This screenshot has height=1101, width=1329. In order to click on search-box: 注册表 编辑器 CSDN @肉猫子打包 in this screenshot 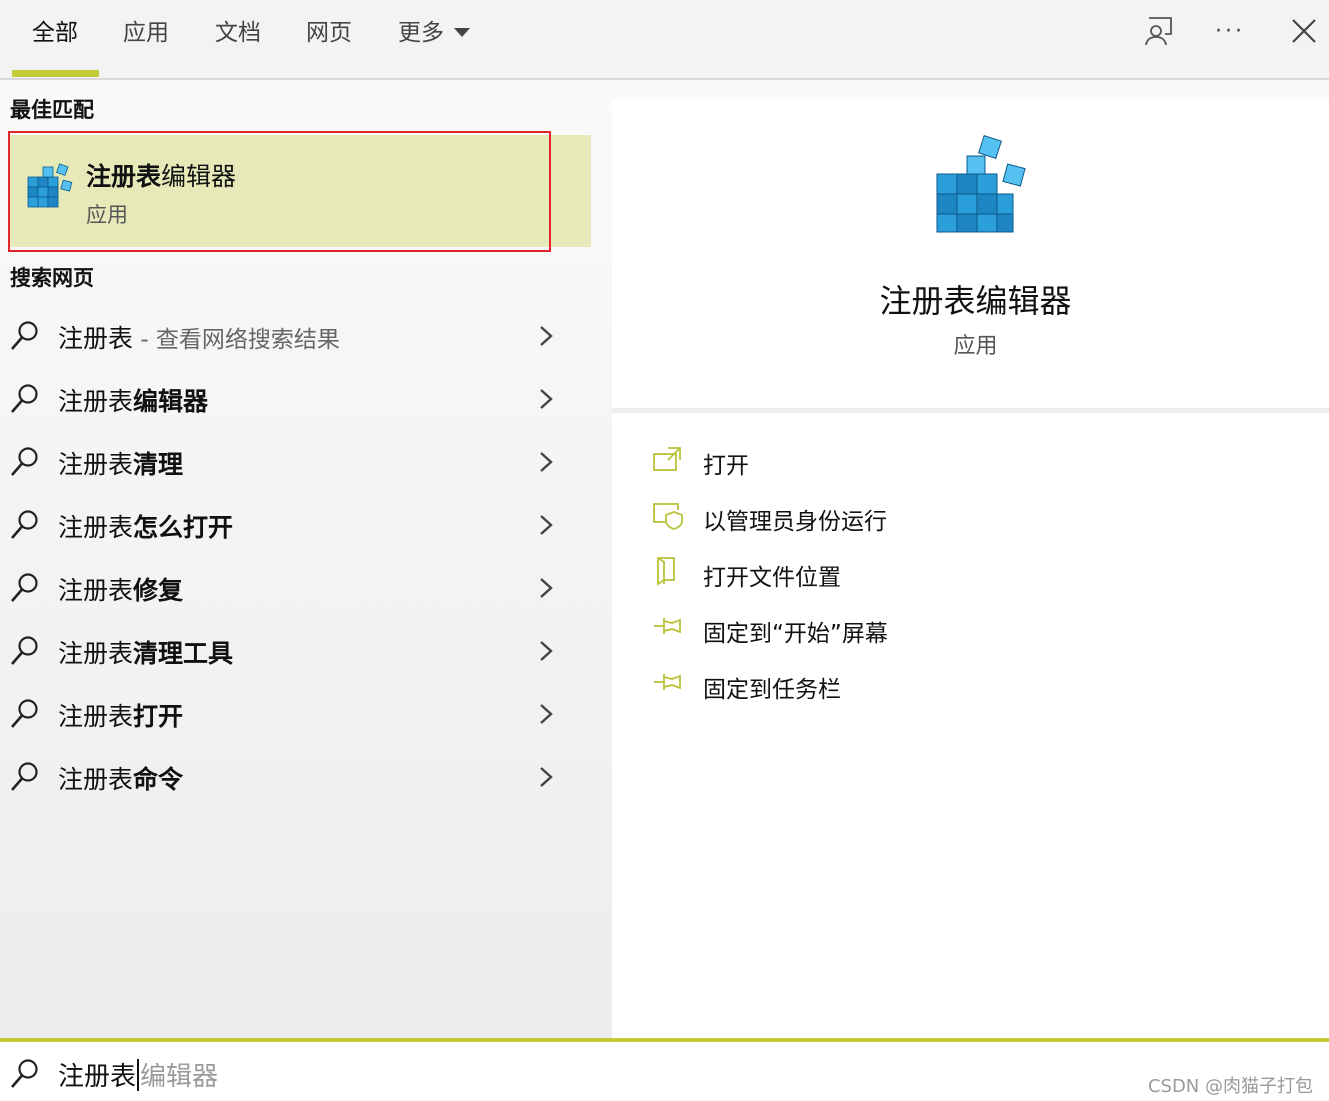, I will do `click(664, 1069)`.